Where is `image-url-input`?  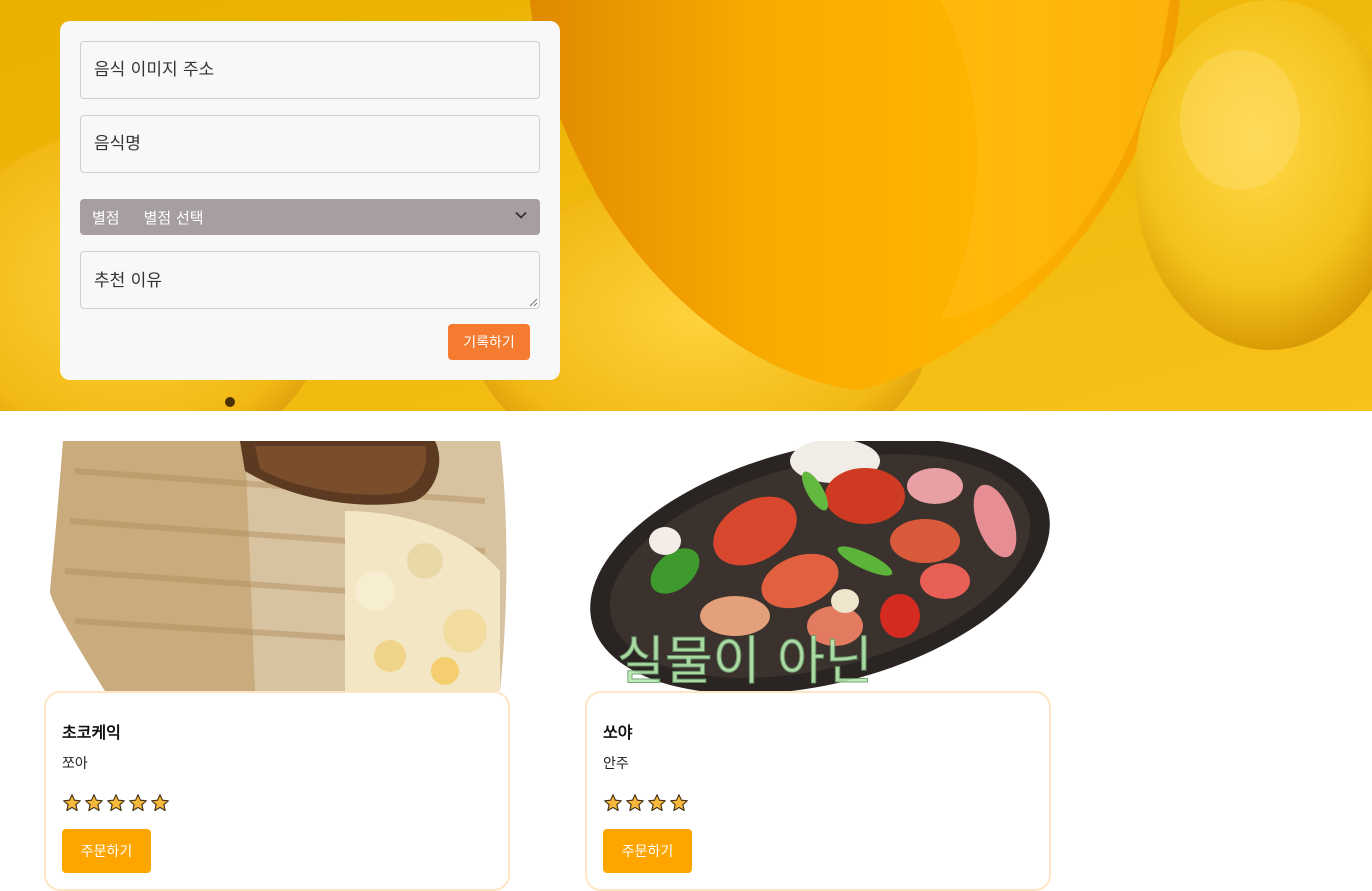 image-url-input is located at coordinates (310, 70).